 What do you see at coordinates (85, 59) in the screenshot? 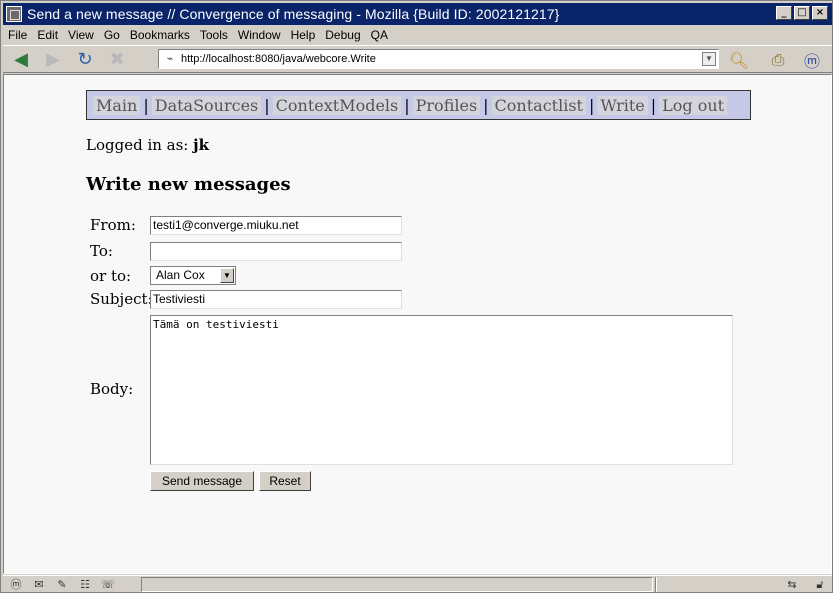
I see `reload-icon: ↻` at bounding box center [85, 59].